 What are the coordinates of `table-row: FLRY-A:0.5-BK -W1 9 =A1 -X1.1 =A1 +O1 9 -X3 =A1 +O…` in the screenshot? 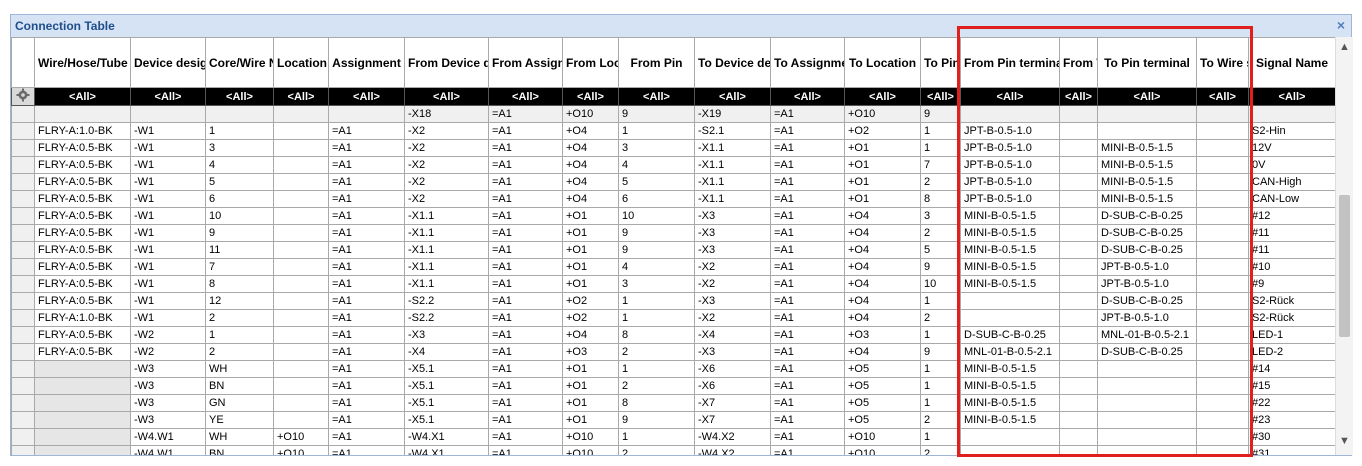 It's located at (673, 233).